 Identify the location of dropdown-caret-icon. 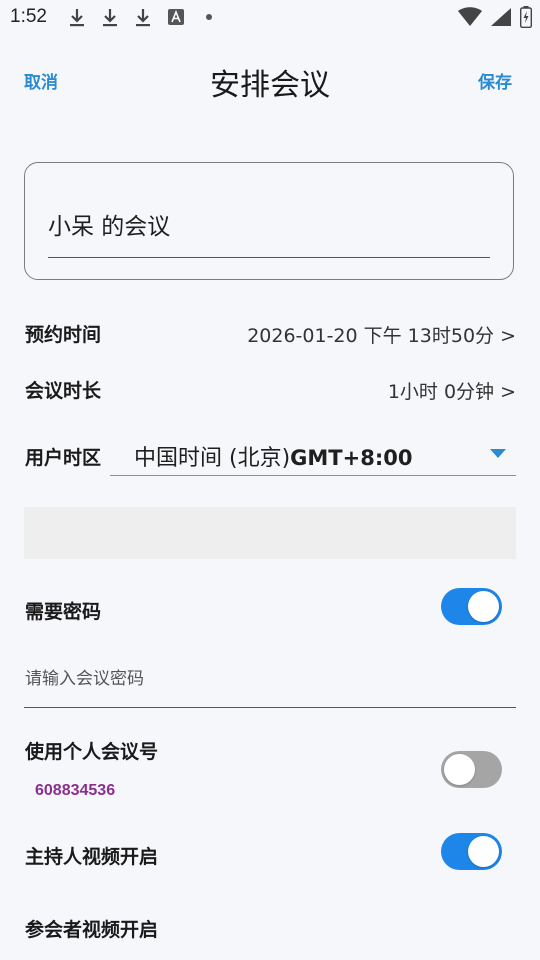
(498, 453).